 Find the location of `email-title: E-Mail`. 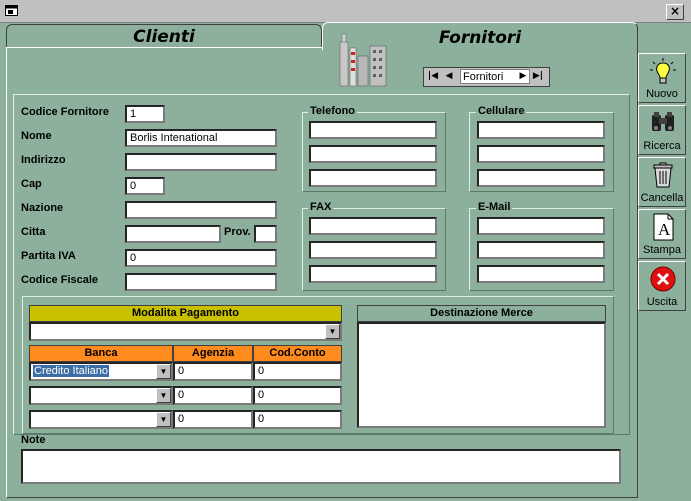

email-title: E-Mail is located at coordinates (494, 207).